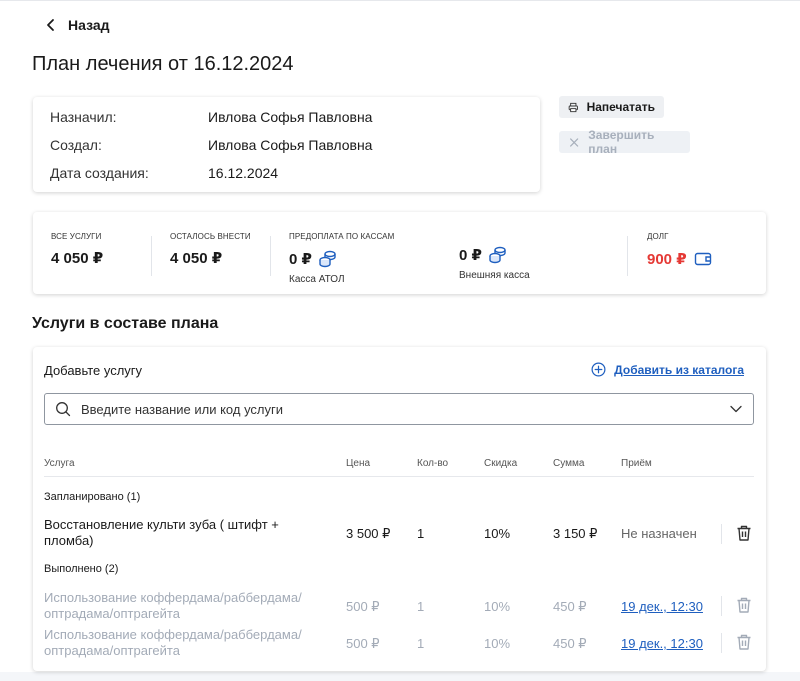  I want to click on plan-actions: Напечатать Завершить план, so click(624, 126).